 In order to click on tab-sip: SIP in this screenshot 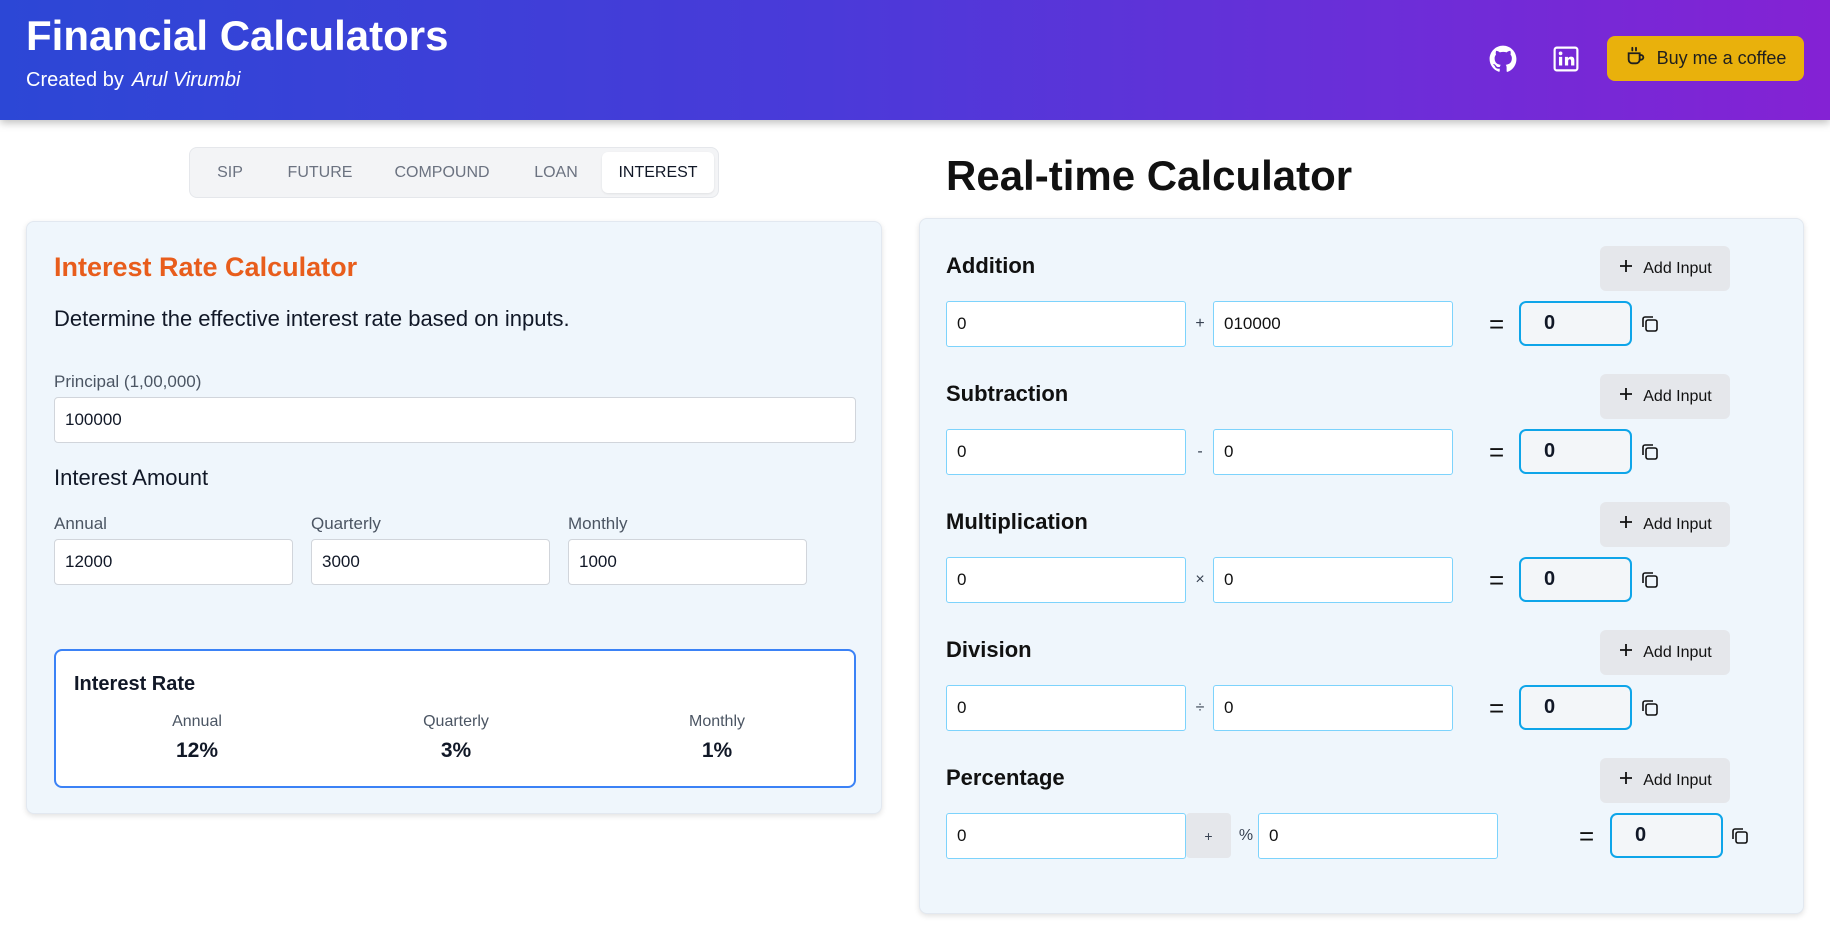, I will do `click(230, 172)`.